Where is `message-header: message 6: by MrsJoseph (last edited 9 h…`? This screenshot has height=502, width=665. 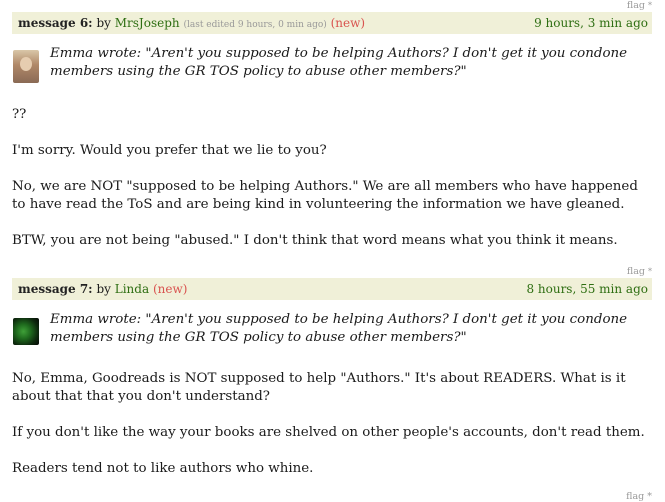 message-header: message 6: by MrsJoseph (last edited 9 h… is located at coordinates (332, 23).